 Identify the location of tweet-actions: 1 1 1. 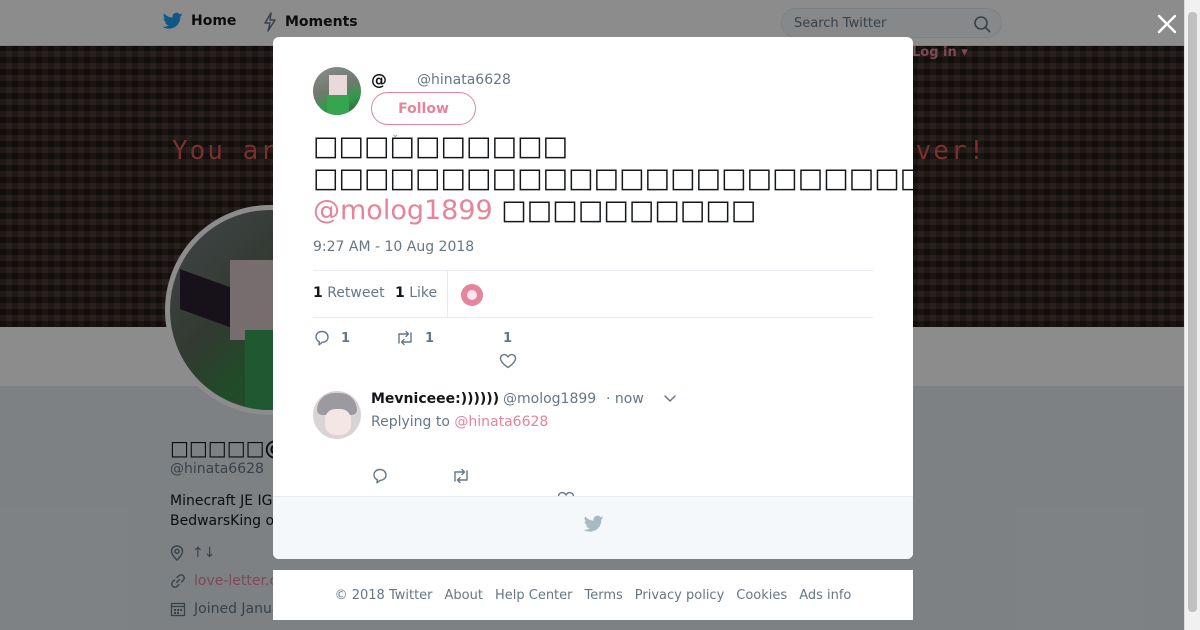
(593, 349).